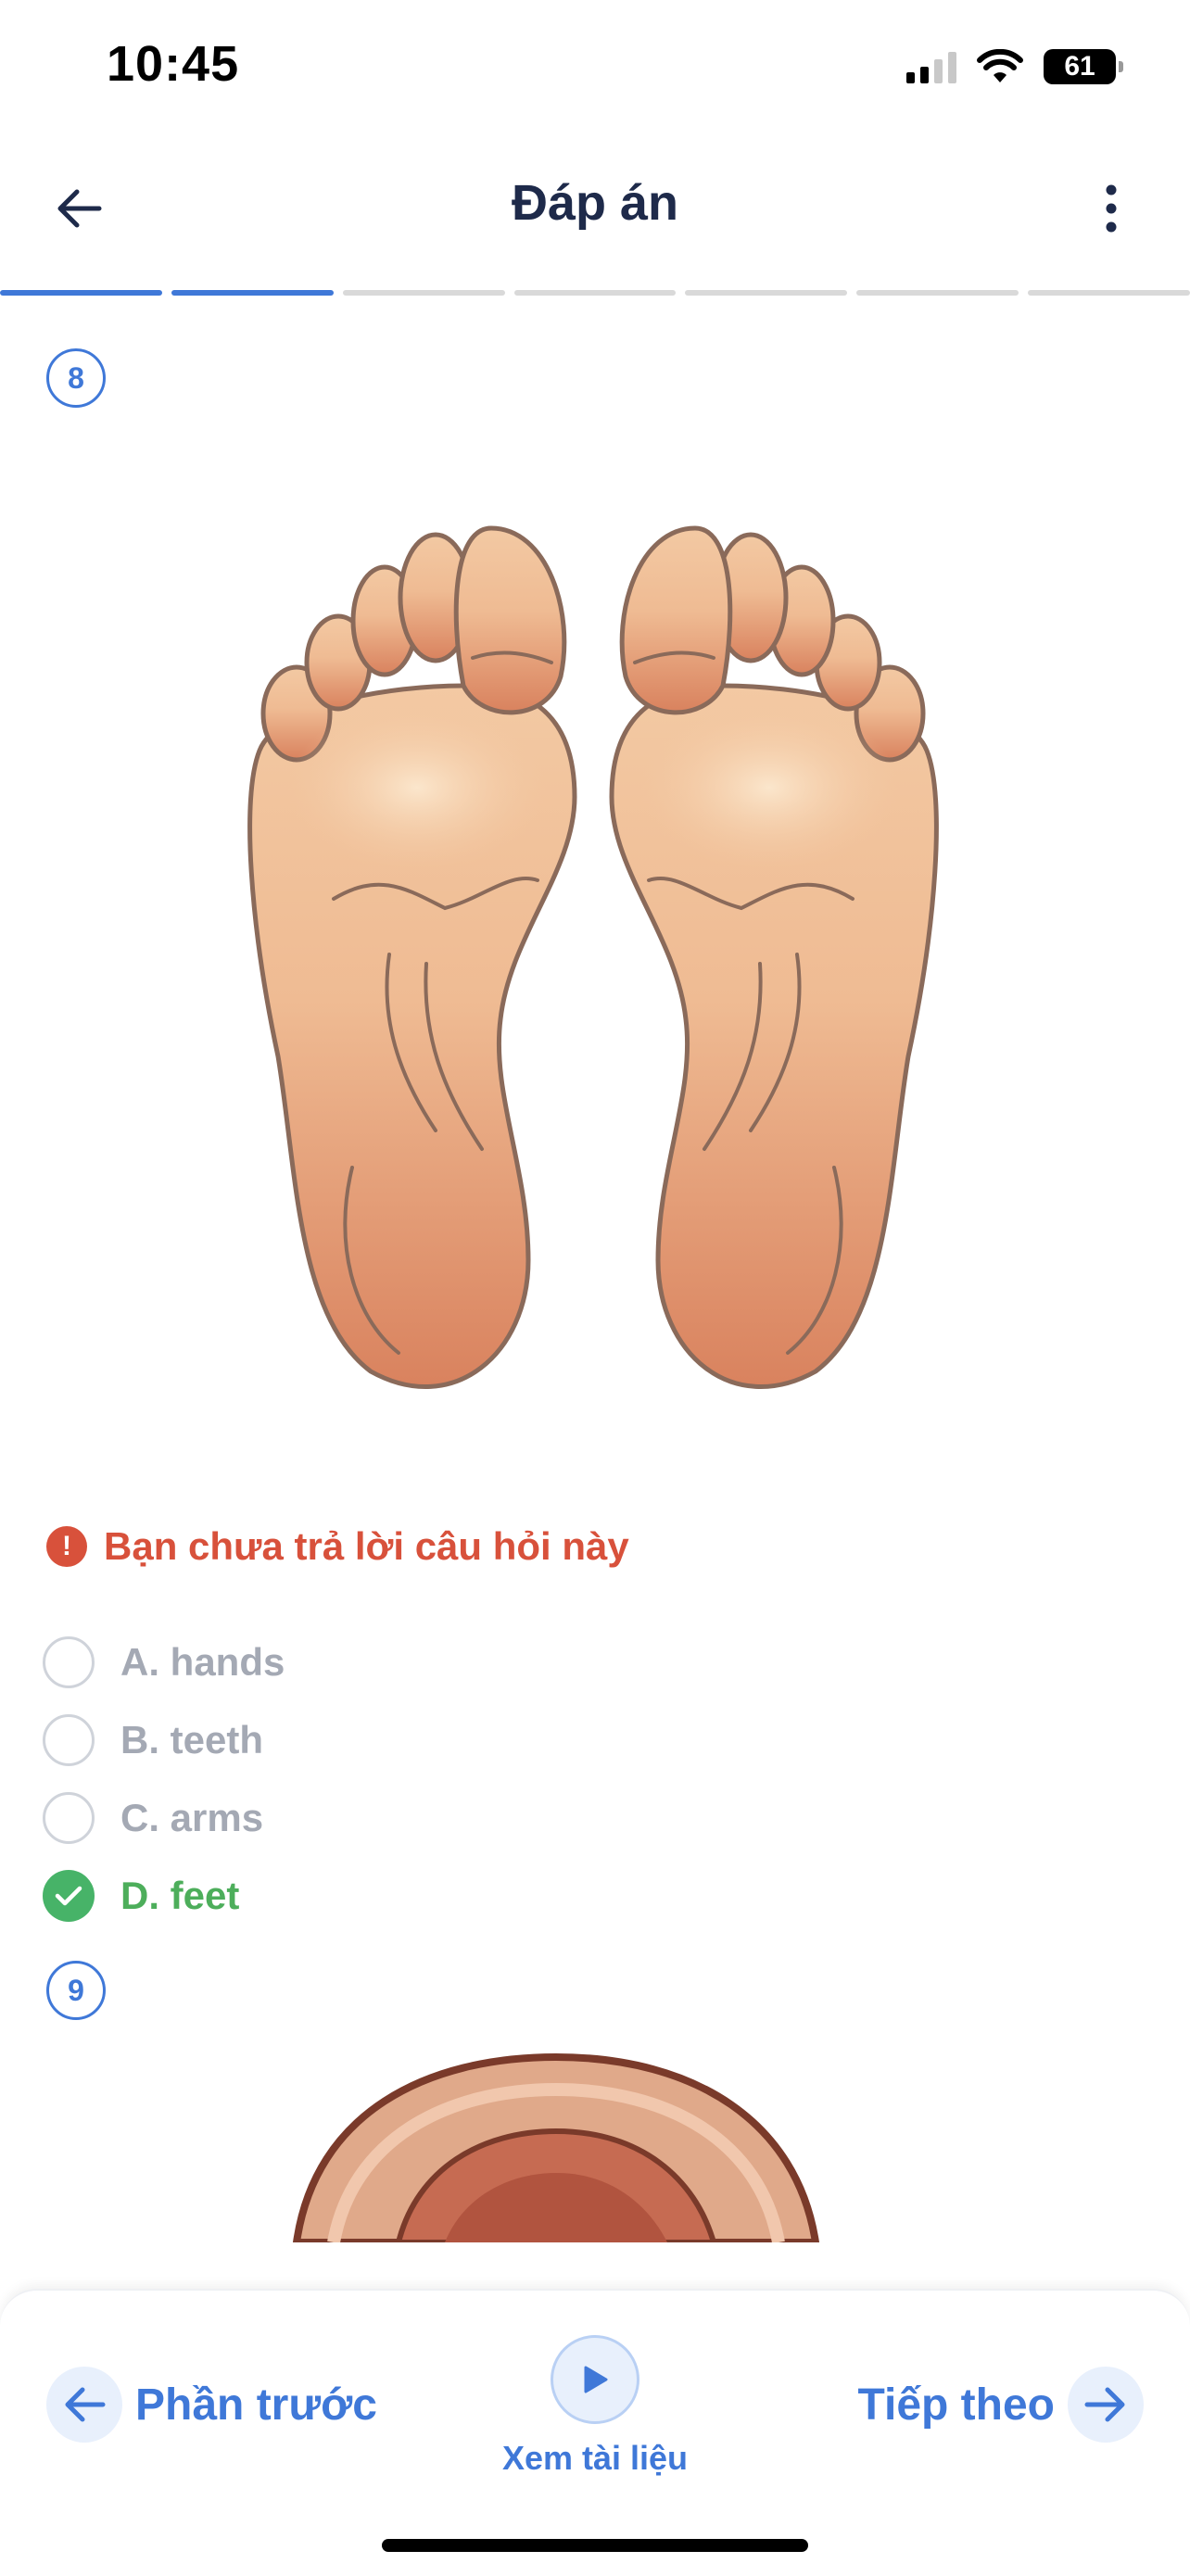  What do you see at coordinates (595, 203) in the screenshot?
I see `page-title: Đáp án` at bounding box center [595, 203].